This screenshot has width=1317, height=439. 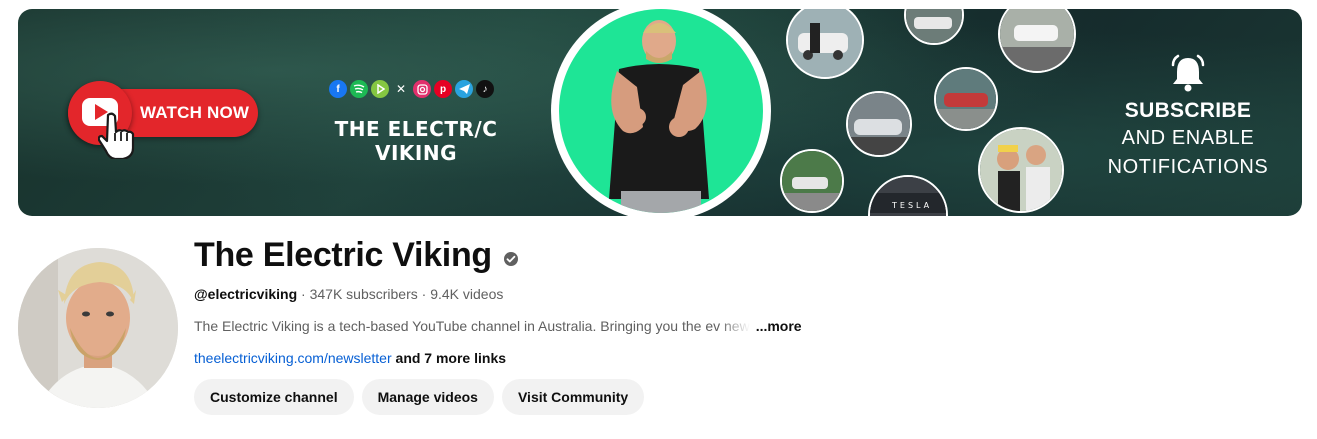 What do you see at coordinates (343, 255) in the screenshot?
I see `channel-name: The Electric Viking` at bounding box center [343, 255].